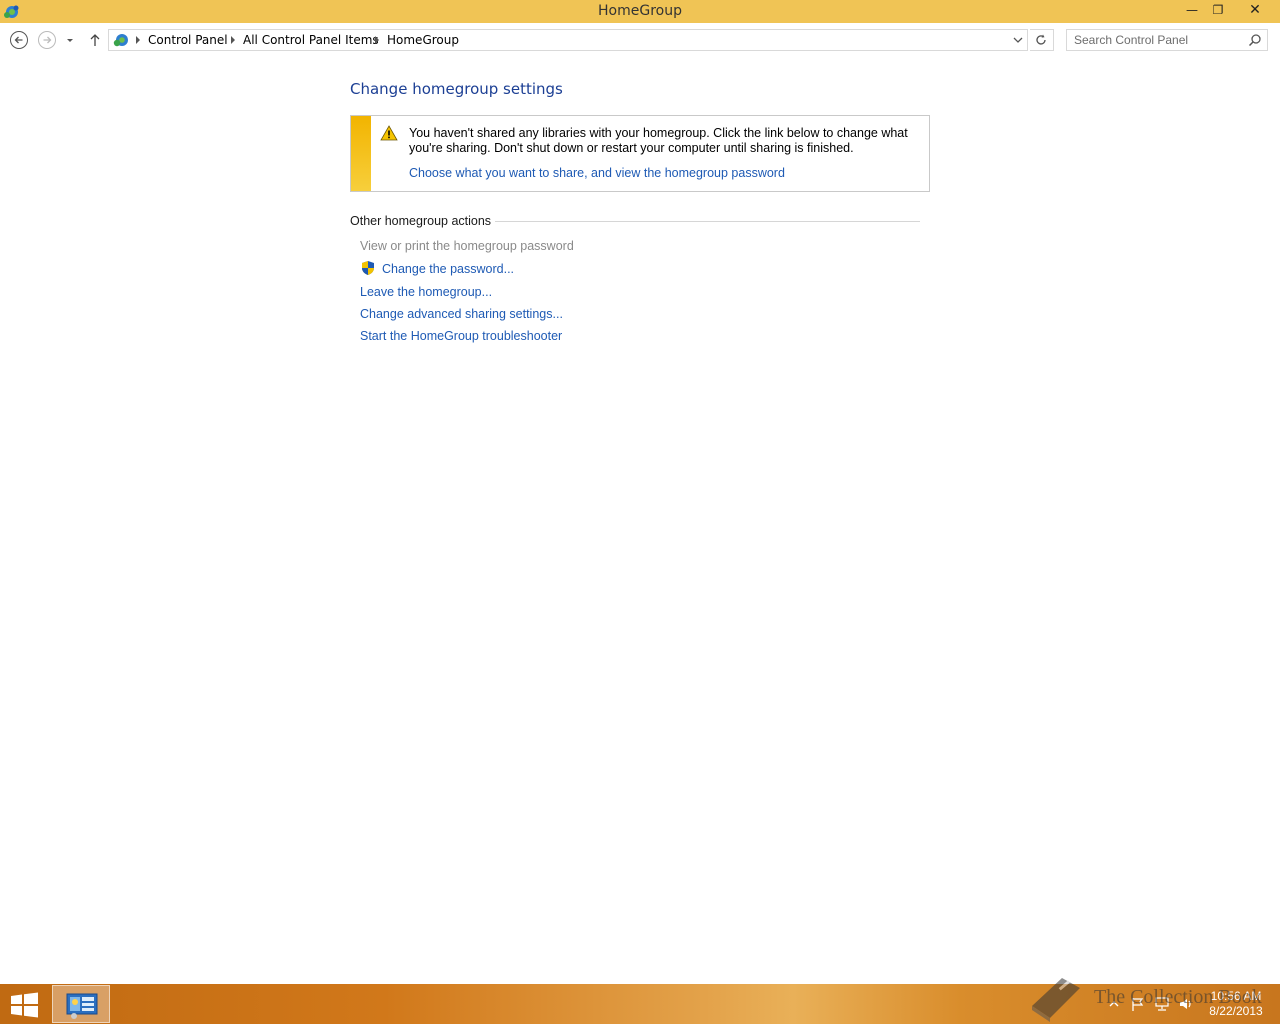  Describe the element at coordinates (461, 336) in the screenshot. I see `homegroup-troubleshooter-link: Start the HomeGroup troubleshooter` at that location.